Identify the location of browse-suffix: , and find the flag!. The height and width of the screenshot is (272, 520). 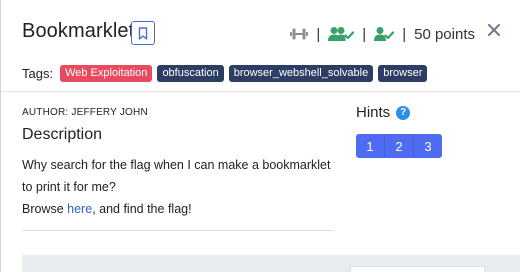
(142, 209).